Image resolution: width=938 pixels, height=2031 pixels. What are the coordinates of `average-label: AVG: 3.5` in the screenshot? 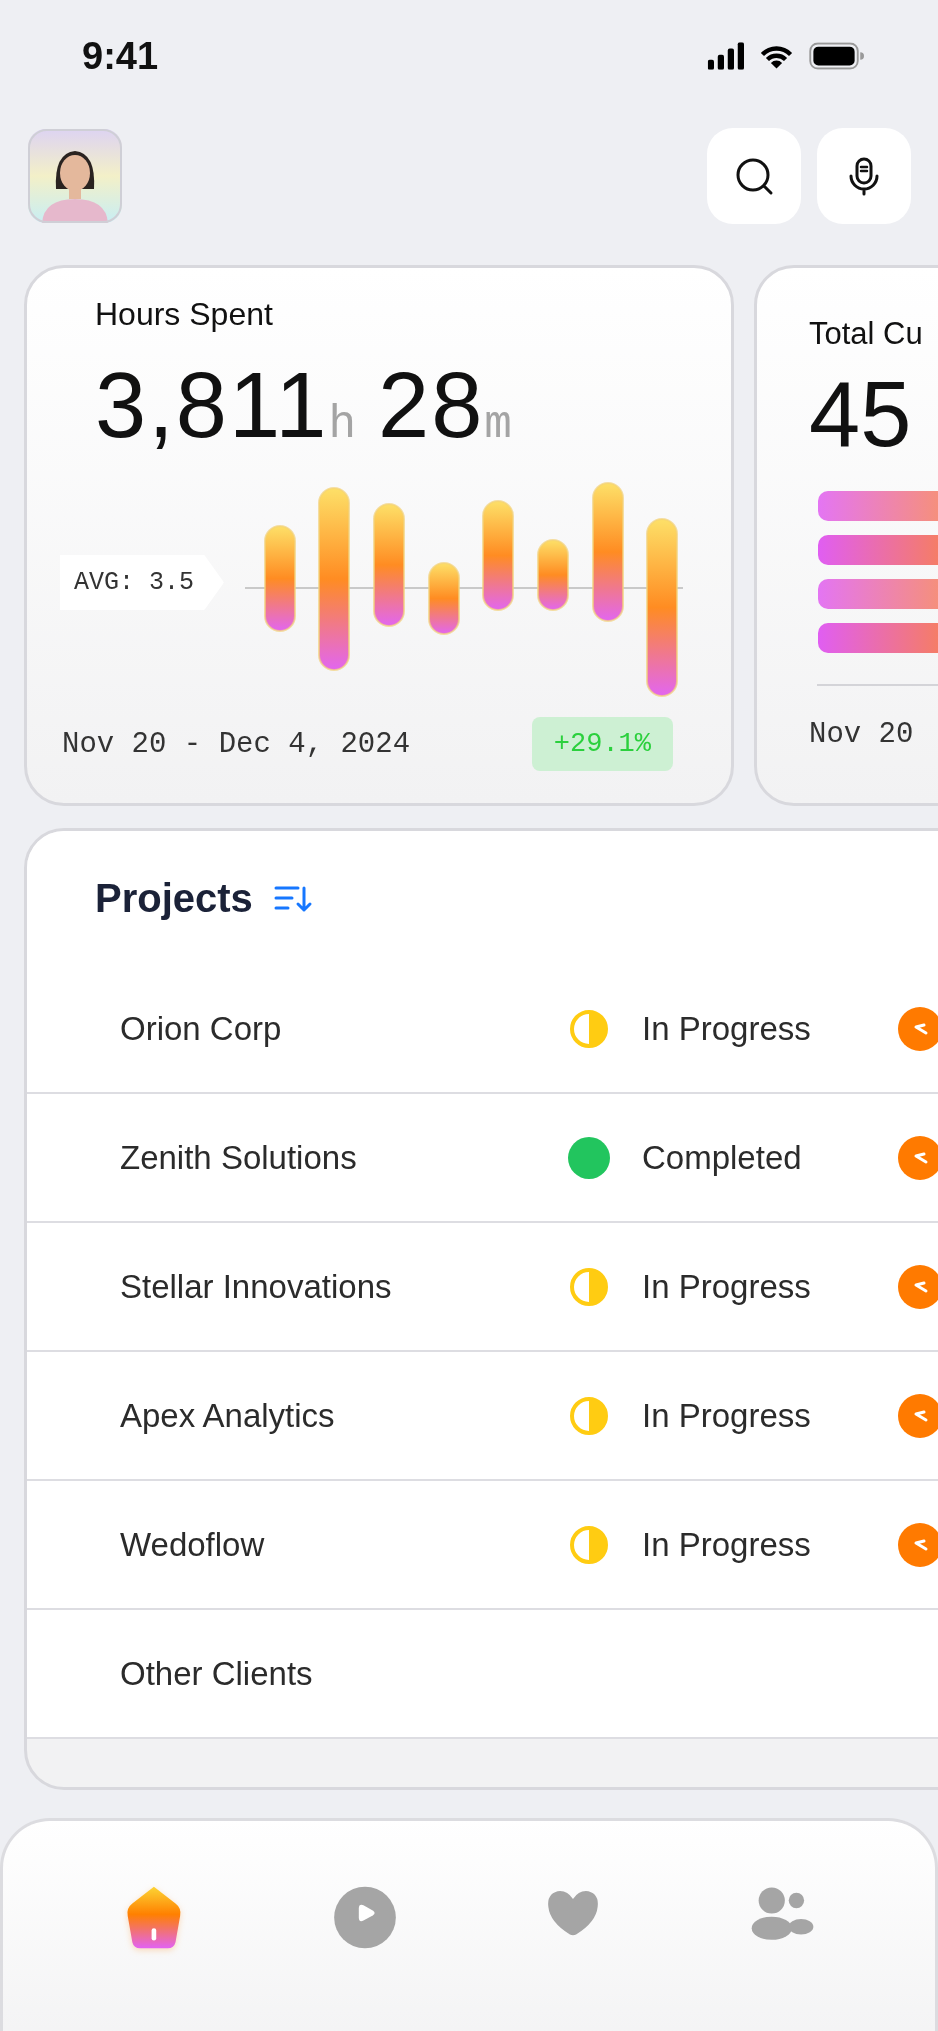 It's located at (142, 582).